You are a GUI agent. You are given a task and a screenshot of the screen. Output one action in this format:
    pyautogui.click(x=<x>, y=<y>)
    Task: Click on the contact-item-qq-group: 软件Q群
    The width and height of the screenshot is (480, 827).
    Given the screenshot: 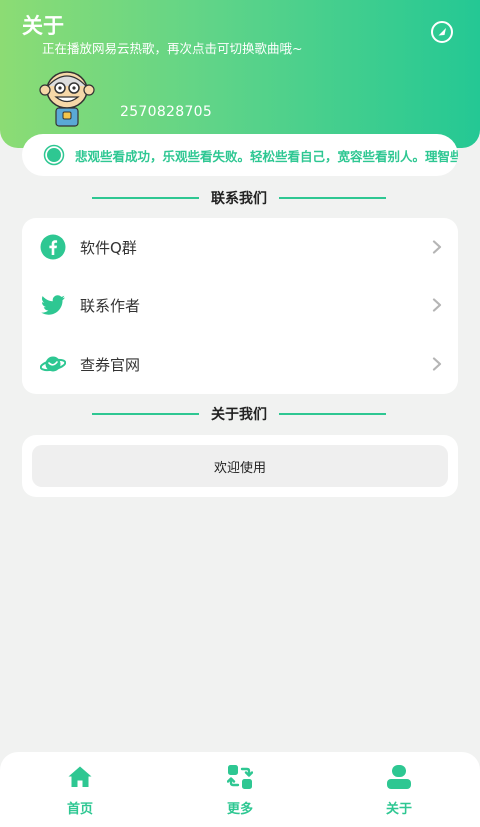 What is the action you would take?
    pyautogui.click(x=240, y=247)
    